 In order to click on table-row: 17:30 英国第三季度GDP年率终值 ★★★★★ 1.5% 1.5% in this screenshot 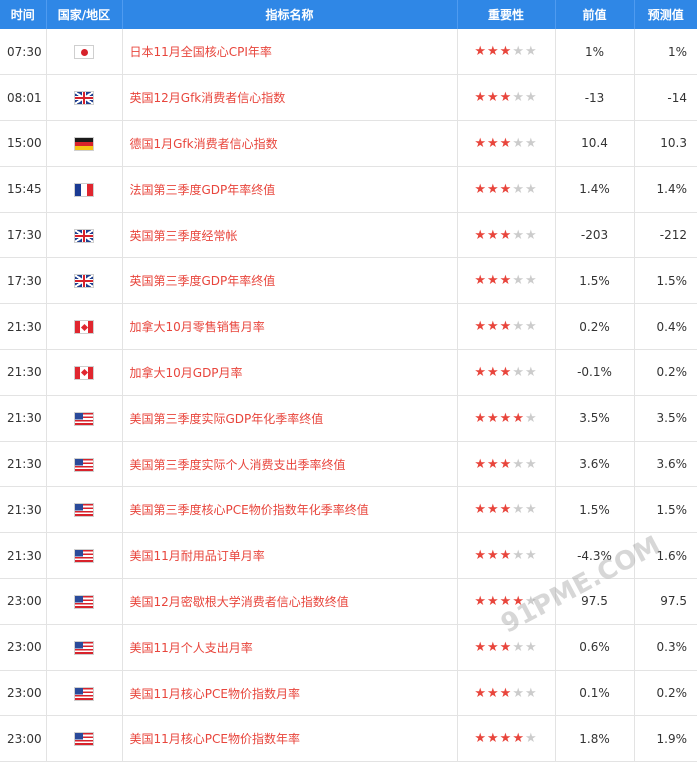, I will do `click(348, 281)`.